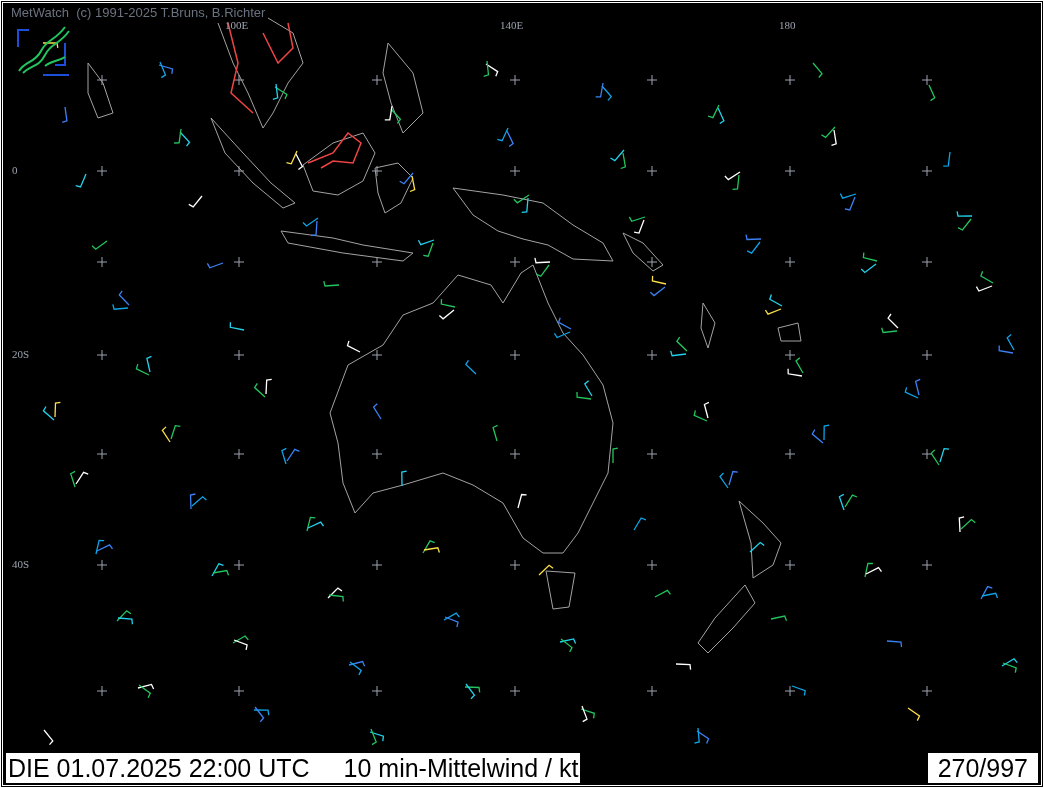 The width and height of the screenshot is (1044, 788). I want to click on date-time-text: DIE 01.07.2025 22:00 UTC, so click(159, 768).